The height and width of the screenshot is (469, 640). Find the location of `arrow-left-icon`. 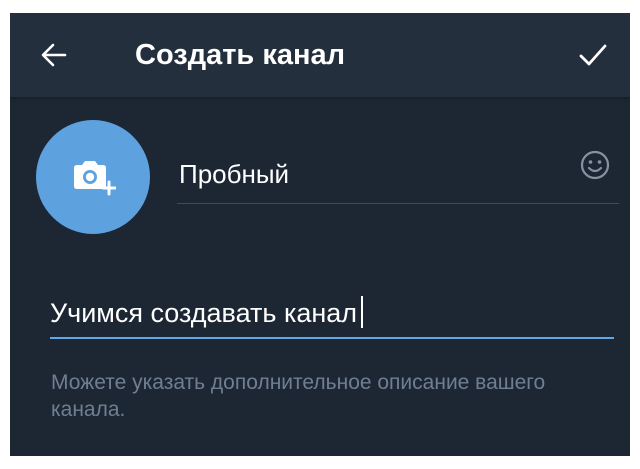

arrow-left-icon is located at coordinates (54, 55).